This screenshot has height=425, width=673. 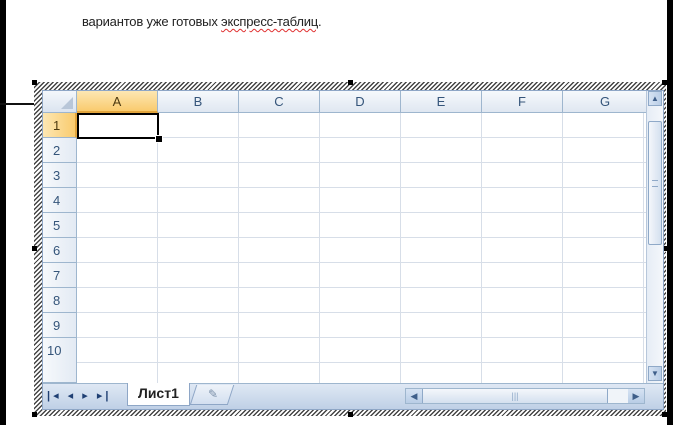 I want to click on row-header-8: 8, so click(x=60, y=300).